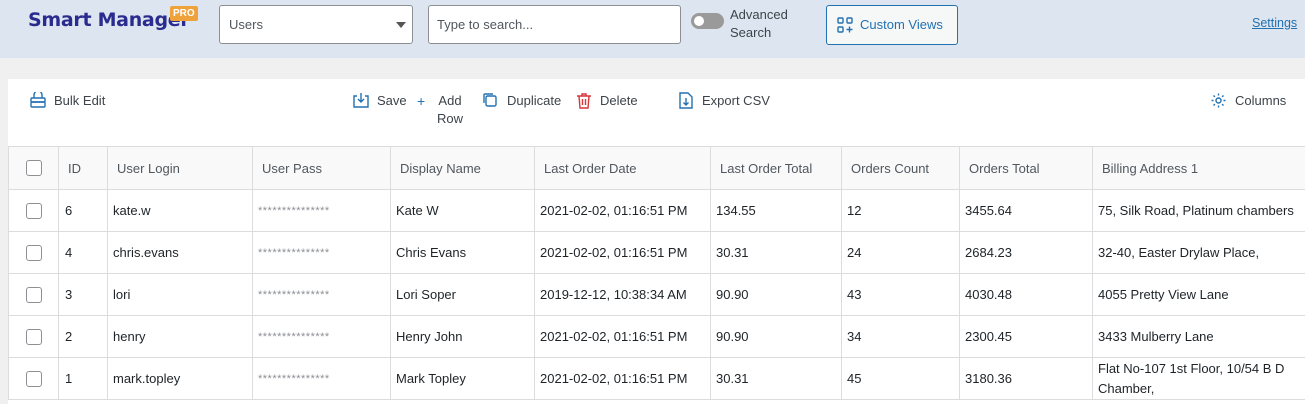 This screenshot has height=404, width=1305. Describe the element at coordinates (490, 100) in the screenshot. I see `duplicate-icon` at that location.